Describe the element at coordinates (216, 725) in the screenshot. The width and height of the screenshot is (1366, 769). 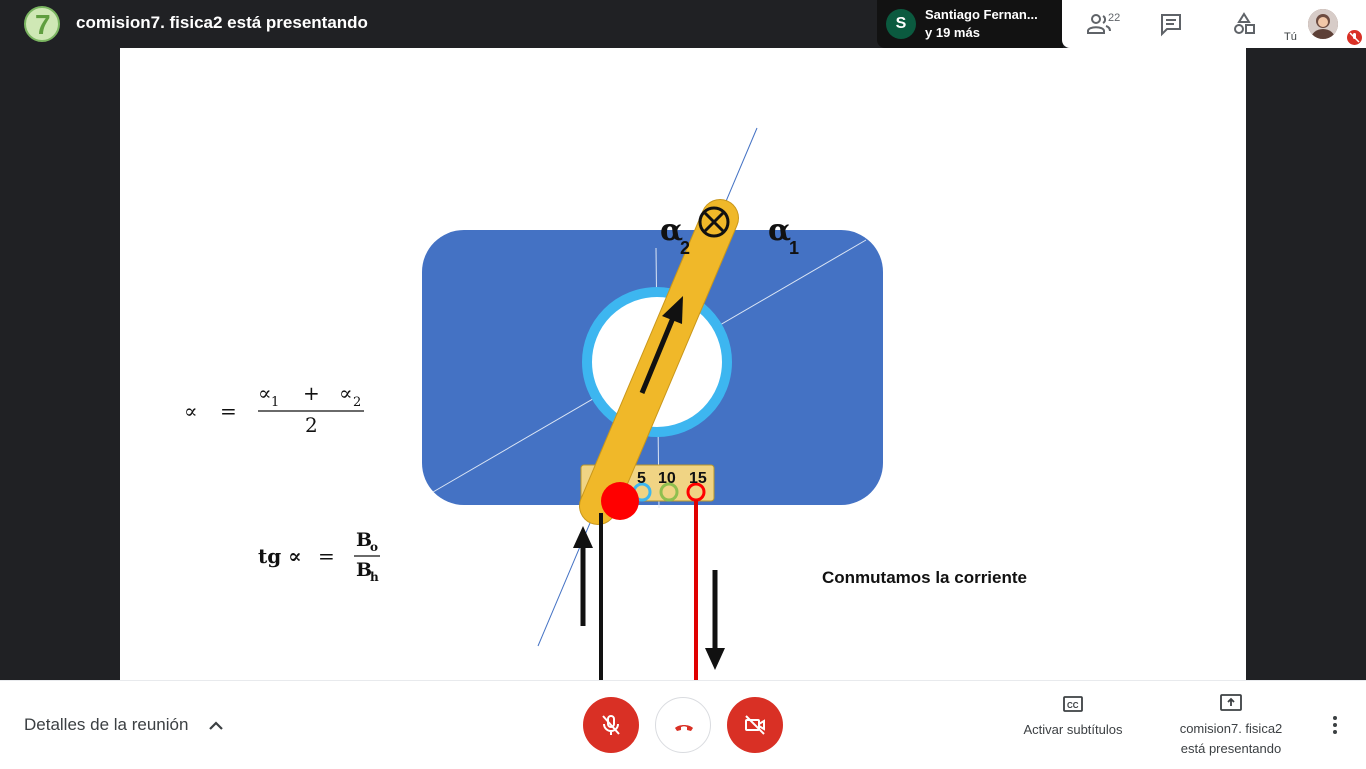
I see `chevron-up-icon` at that location.